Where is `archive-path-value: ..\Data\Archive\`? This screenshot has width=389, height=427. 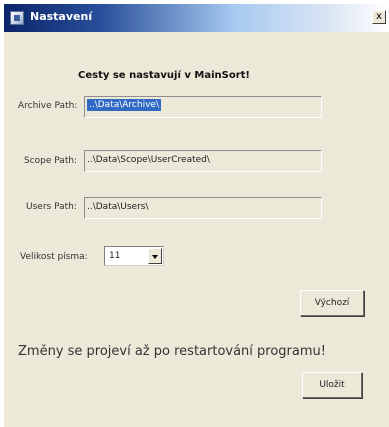
archive-path-value: ..\Data\Archive\ is located at coordinates (124, 105).